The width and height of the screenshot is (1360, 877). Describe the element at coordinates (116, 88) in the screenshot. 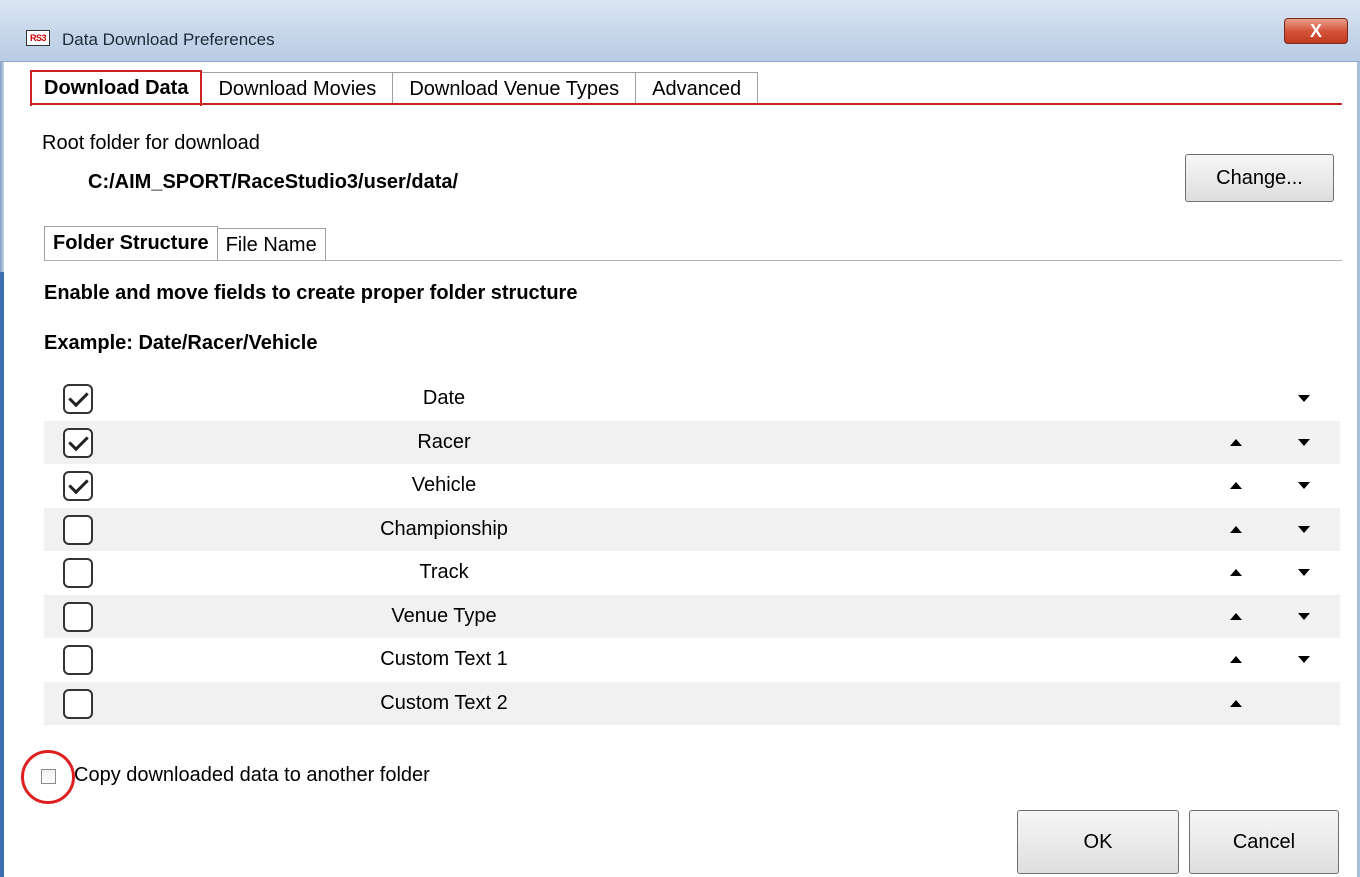

I see `tab-download-data: Download Data` at that location.